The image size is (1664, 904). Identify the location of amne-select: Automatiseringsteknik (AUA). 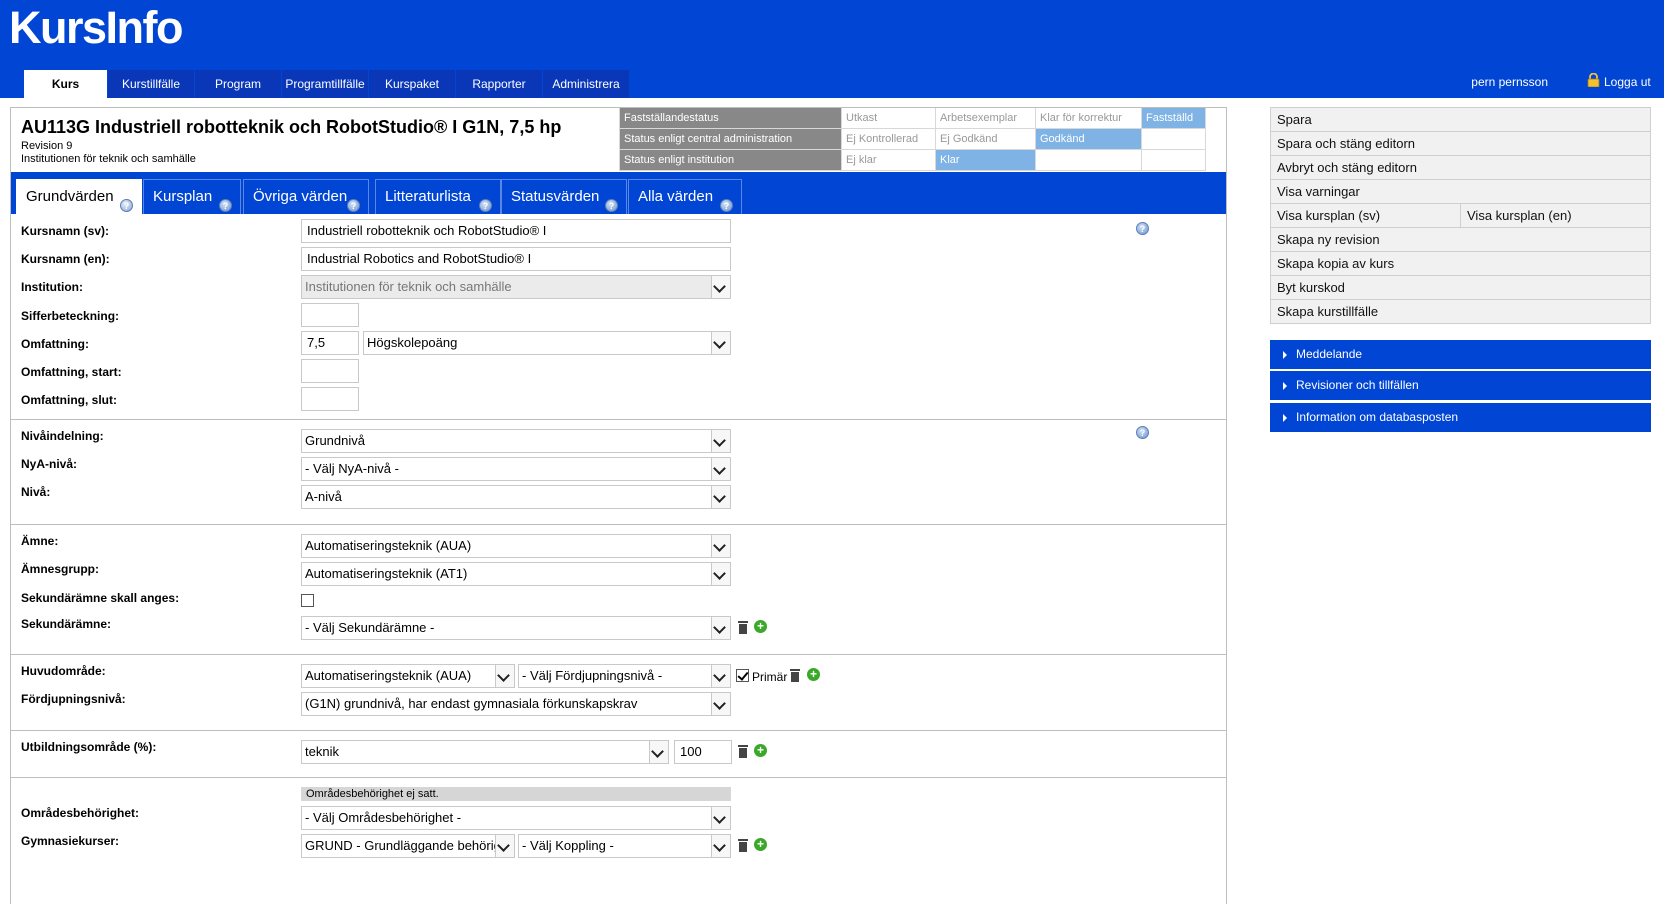
(516, 546).